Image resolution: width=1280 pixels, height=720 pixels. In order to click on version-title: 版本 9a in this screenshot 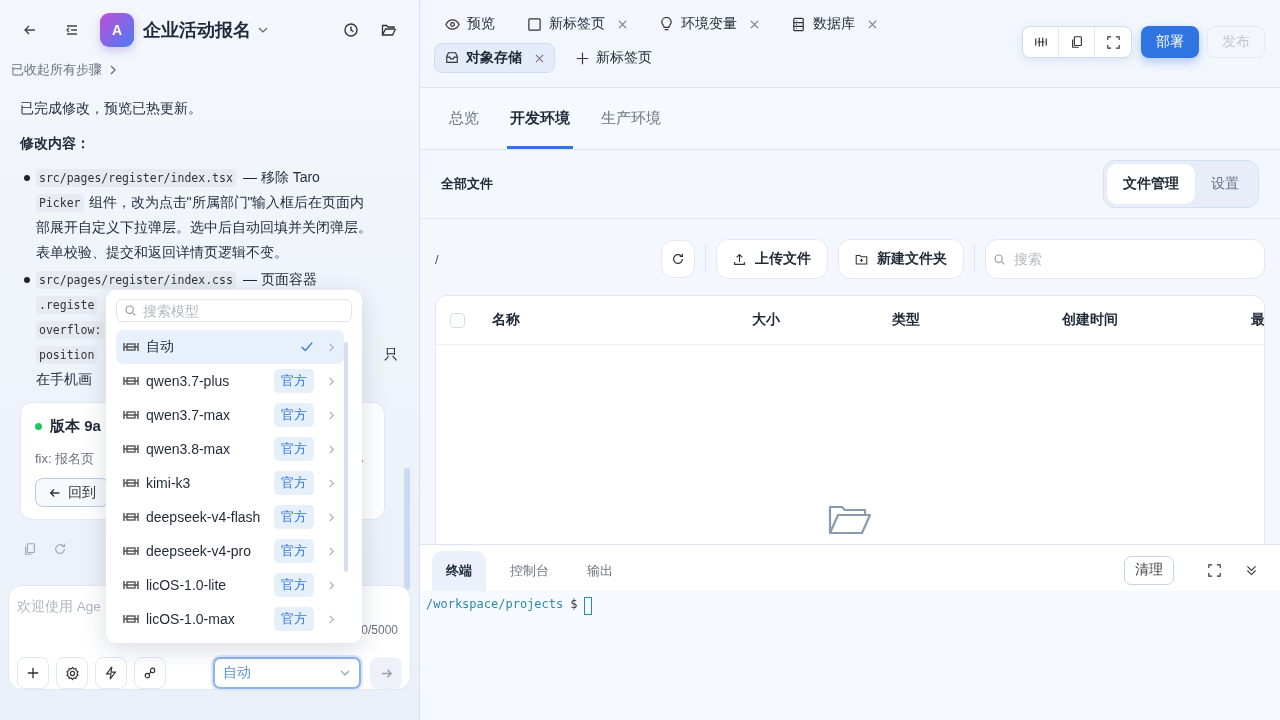, I will do `click(75, 426)`.